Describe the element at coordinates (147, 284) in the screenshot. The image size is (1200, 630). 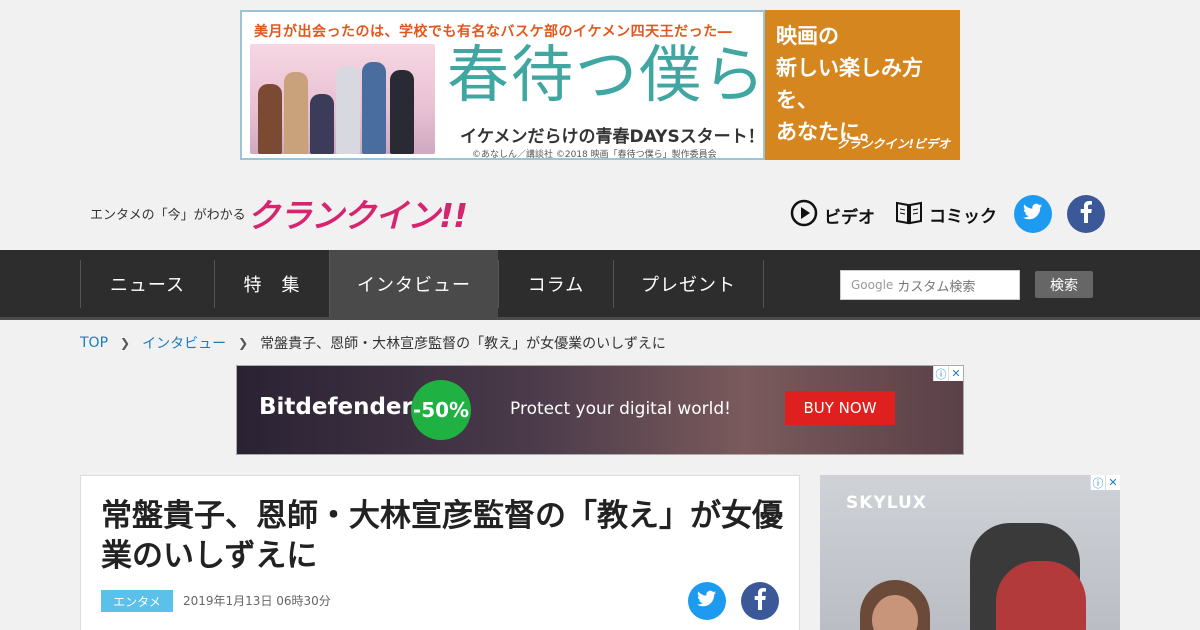
I see `nav-item-news: ニュース` at that location.